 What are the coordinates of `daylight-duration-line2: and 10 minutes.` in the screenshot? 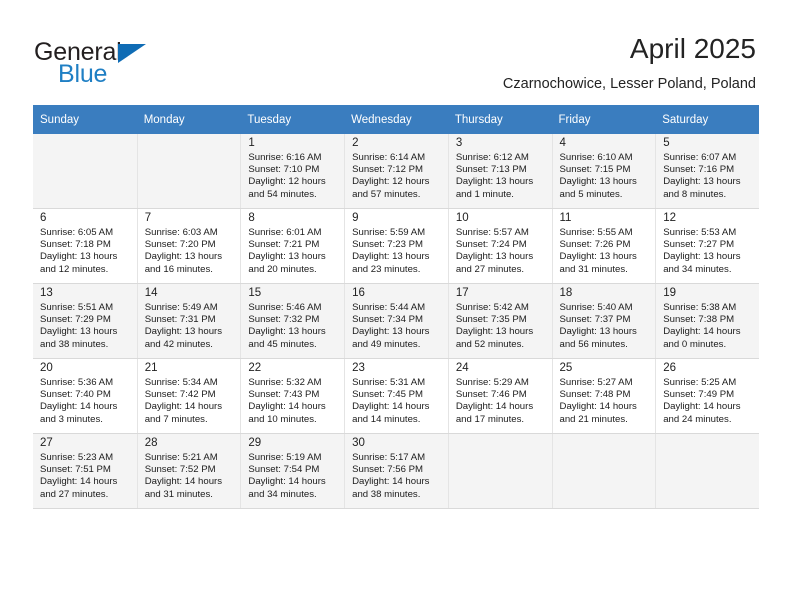 It's located at (282, 419).